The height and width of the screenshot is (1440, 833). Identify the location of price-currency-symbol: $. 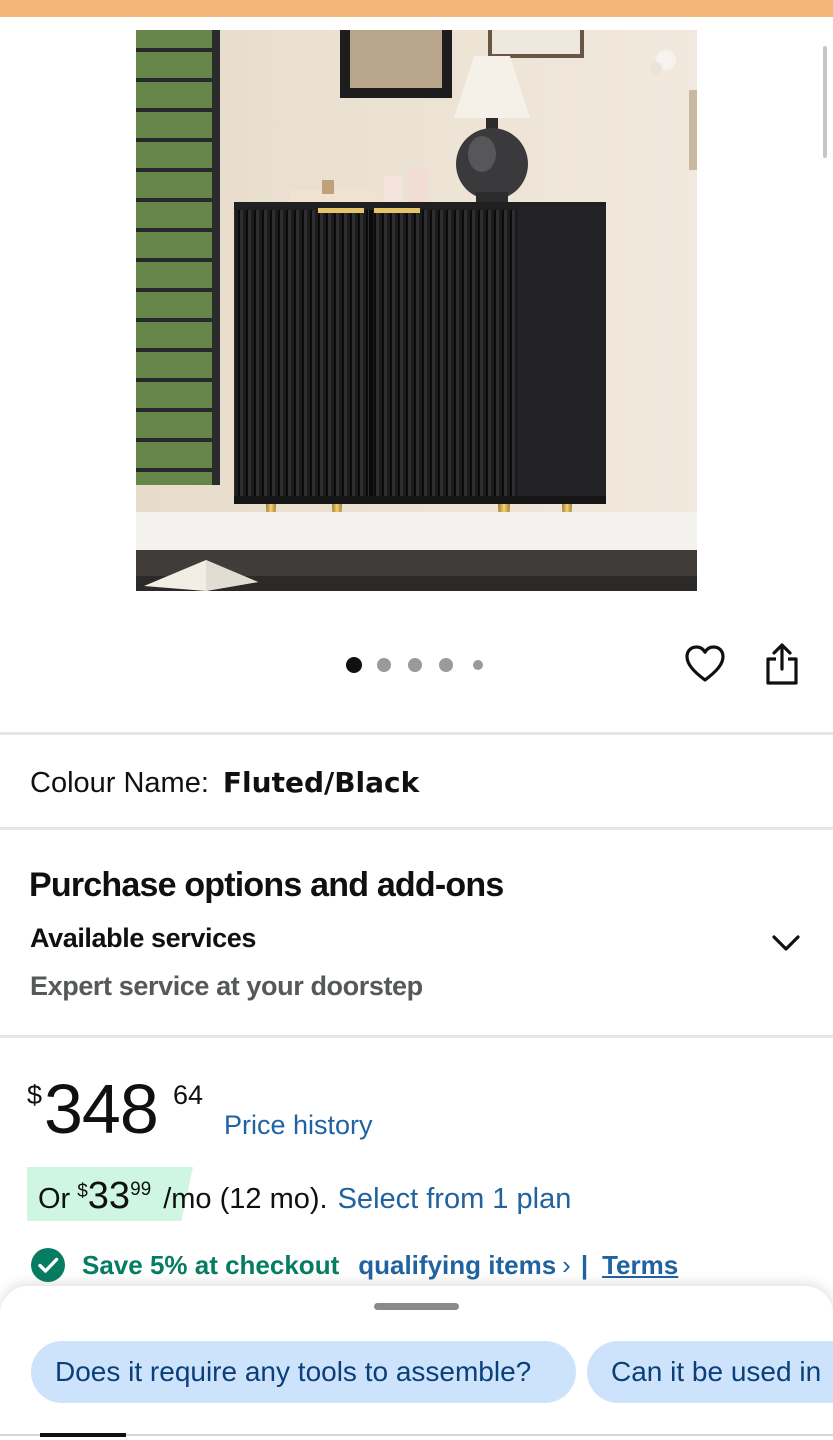
(35, 1095).